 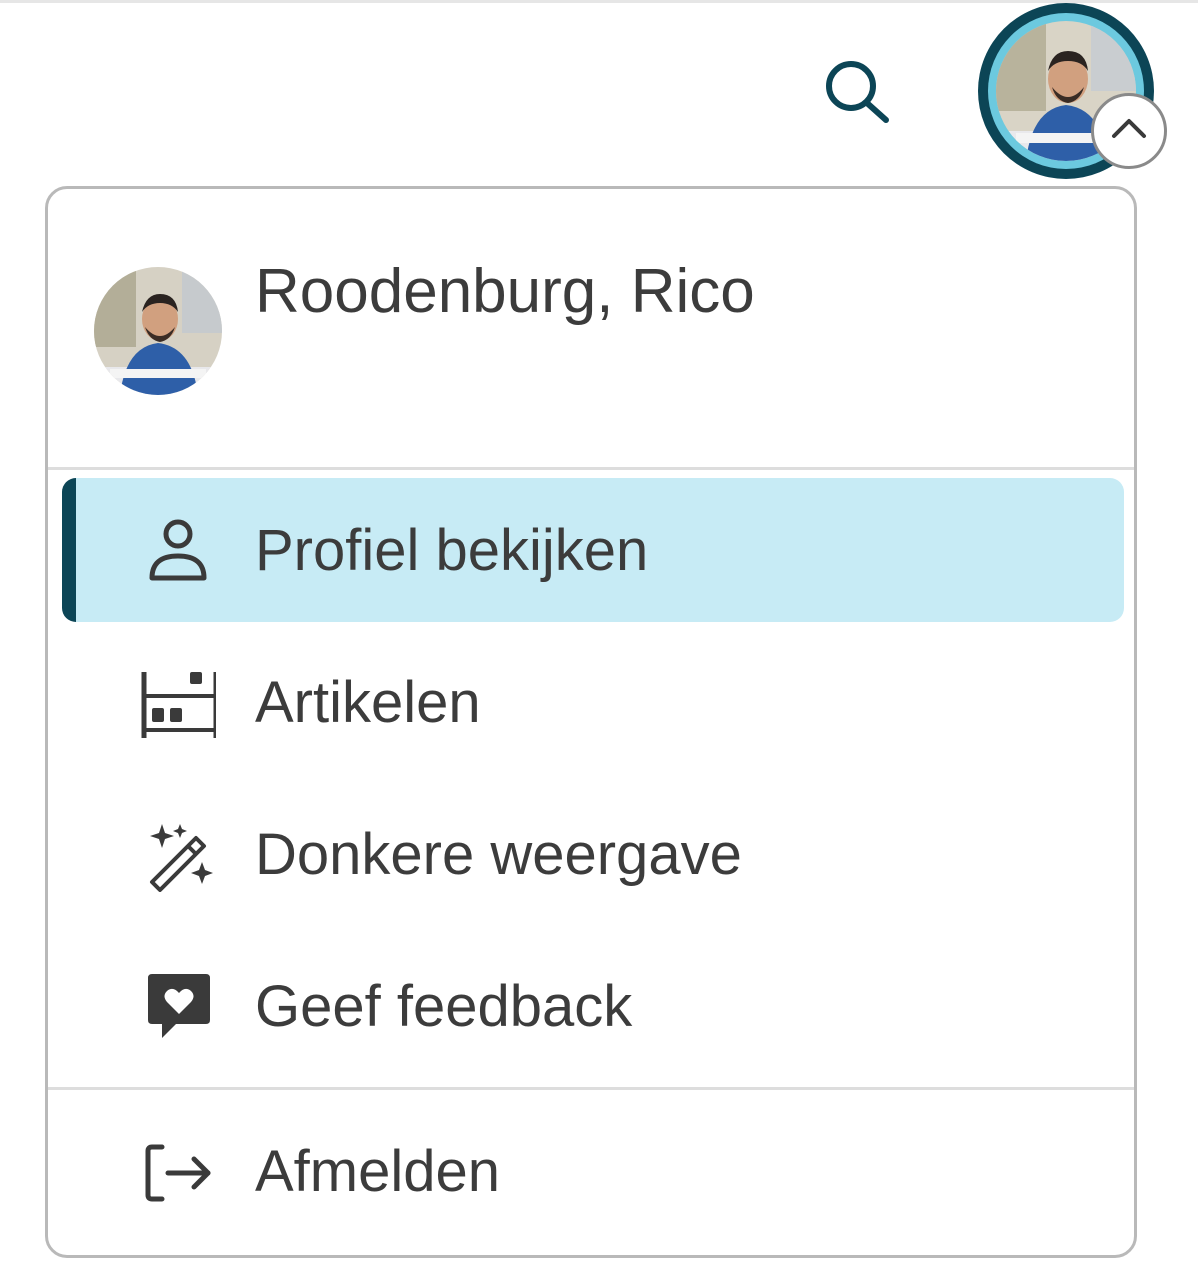 I want to click on search-icon, so click(x=857, y=92).